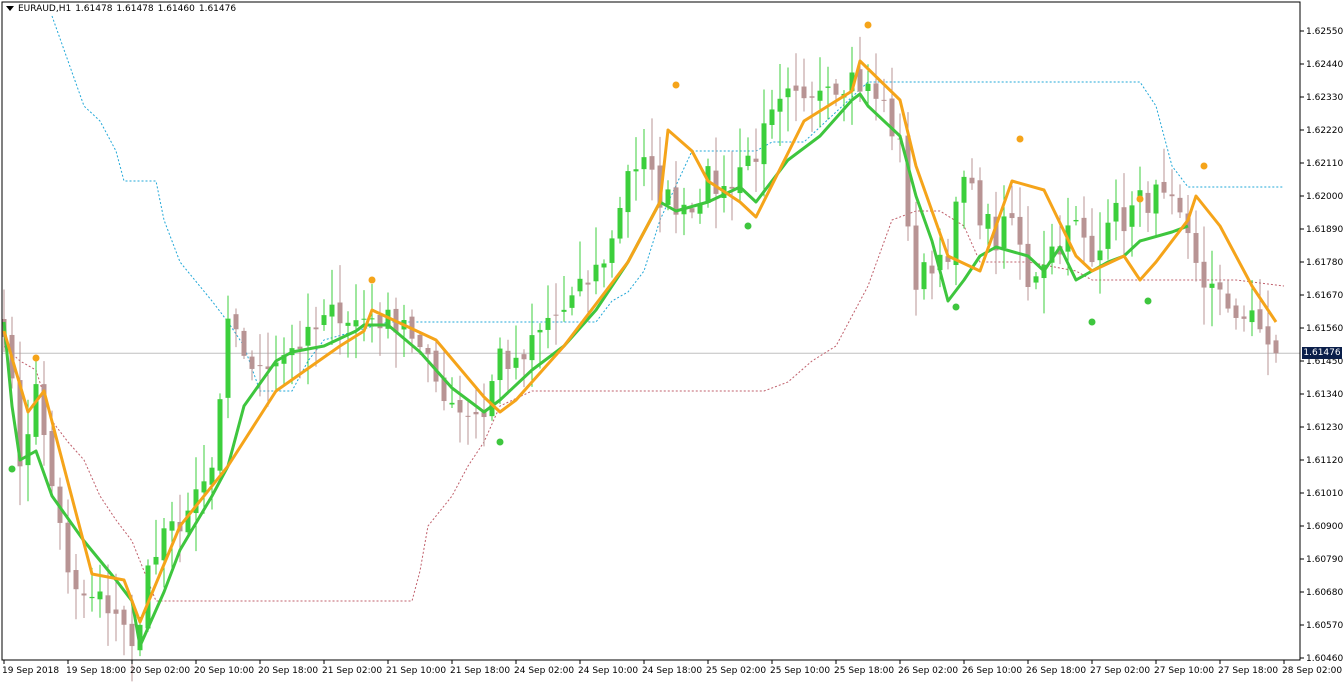 The height and width of the screenshot is (686, 1344). I want to click on y-tick-label: 1.60680, so click(1324, 593).